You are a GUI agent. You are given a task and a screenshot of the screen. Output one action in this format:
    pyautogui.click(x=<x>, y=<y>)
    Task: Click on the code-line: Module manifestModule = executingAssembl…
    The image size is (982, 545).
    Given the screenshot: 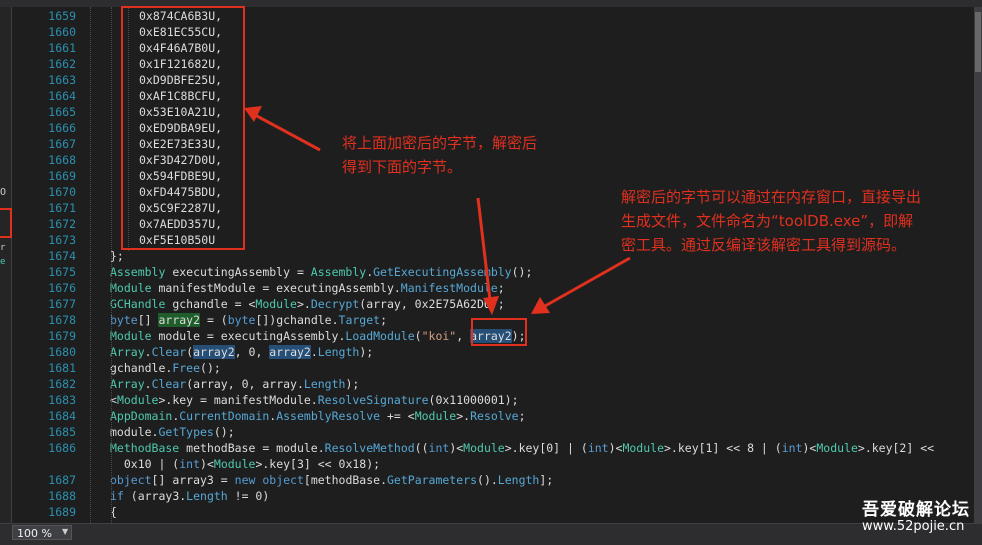 What is the action you would take?
    pyautogui.click(x=307, y=288)
    